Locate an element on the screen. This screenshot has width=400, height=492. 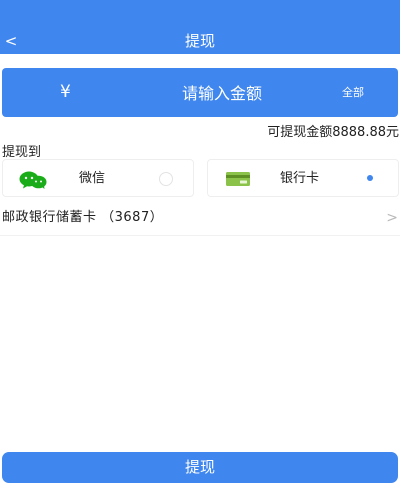
method-option-wechat: 微信 is located at coordinates (98, 178).